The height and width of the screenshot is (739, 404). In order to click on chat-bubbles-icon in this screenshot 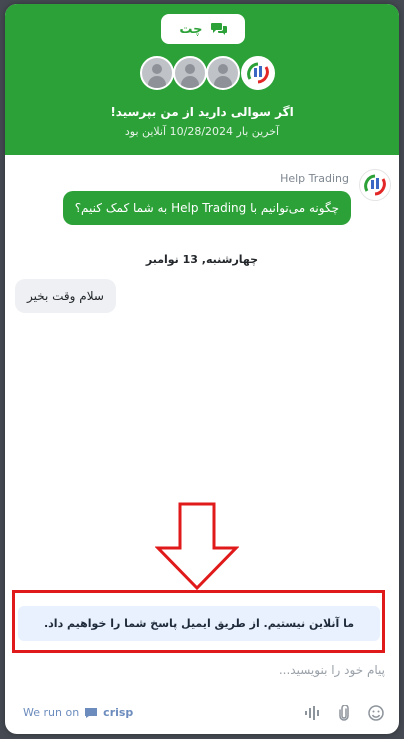, I will do `click(218, 29)`.